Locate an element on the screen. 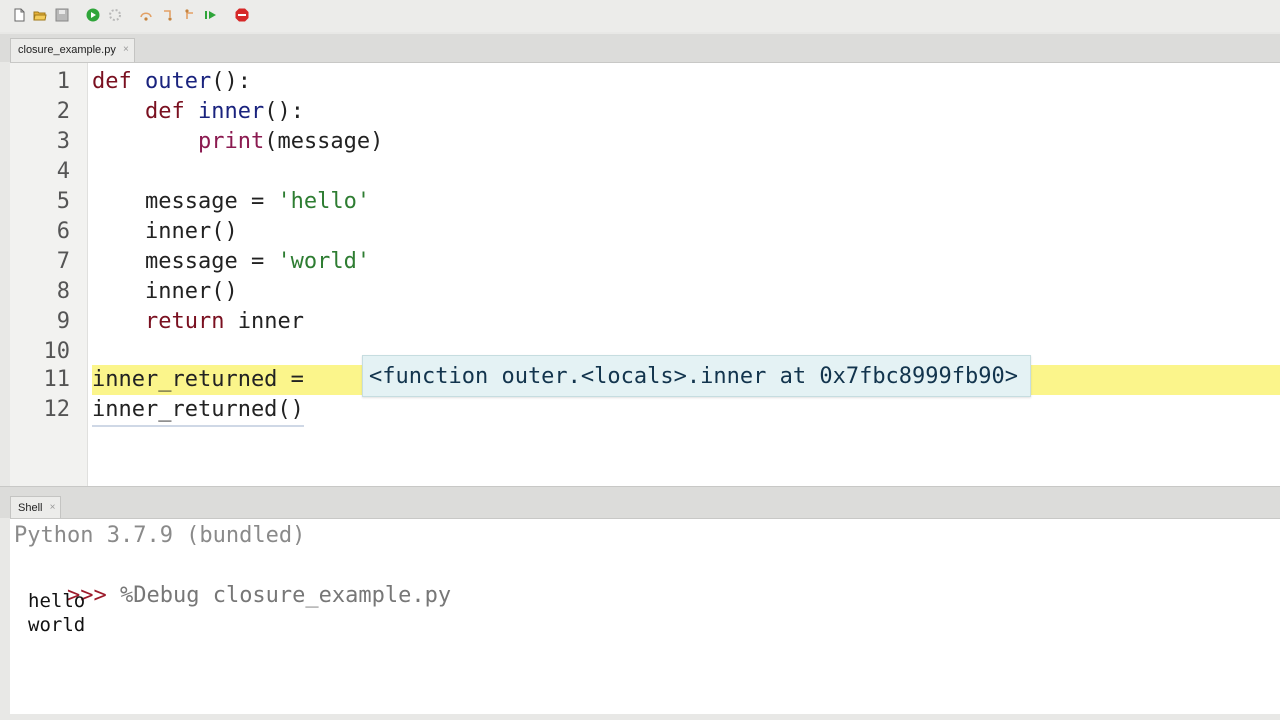 The image size is (1280, 720). line-number: 8 is located at coordinates (63, 291).